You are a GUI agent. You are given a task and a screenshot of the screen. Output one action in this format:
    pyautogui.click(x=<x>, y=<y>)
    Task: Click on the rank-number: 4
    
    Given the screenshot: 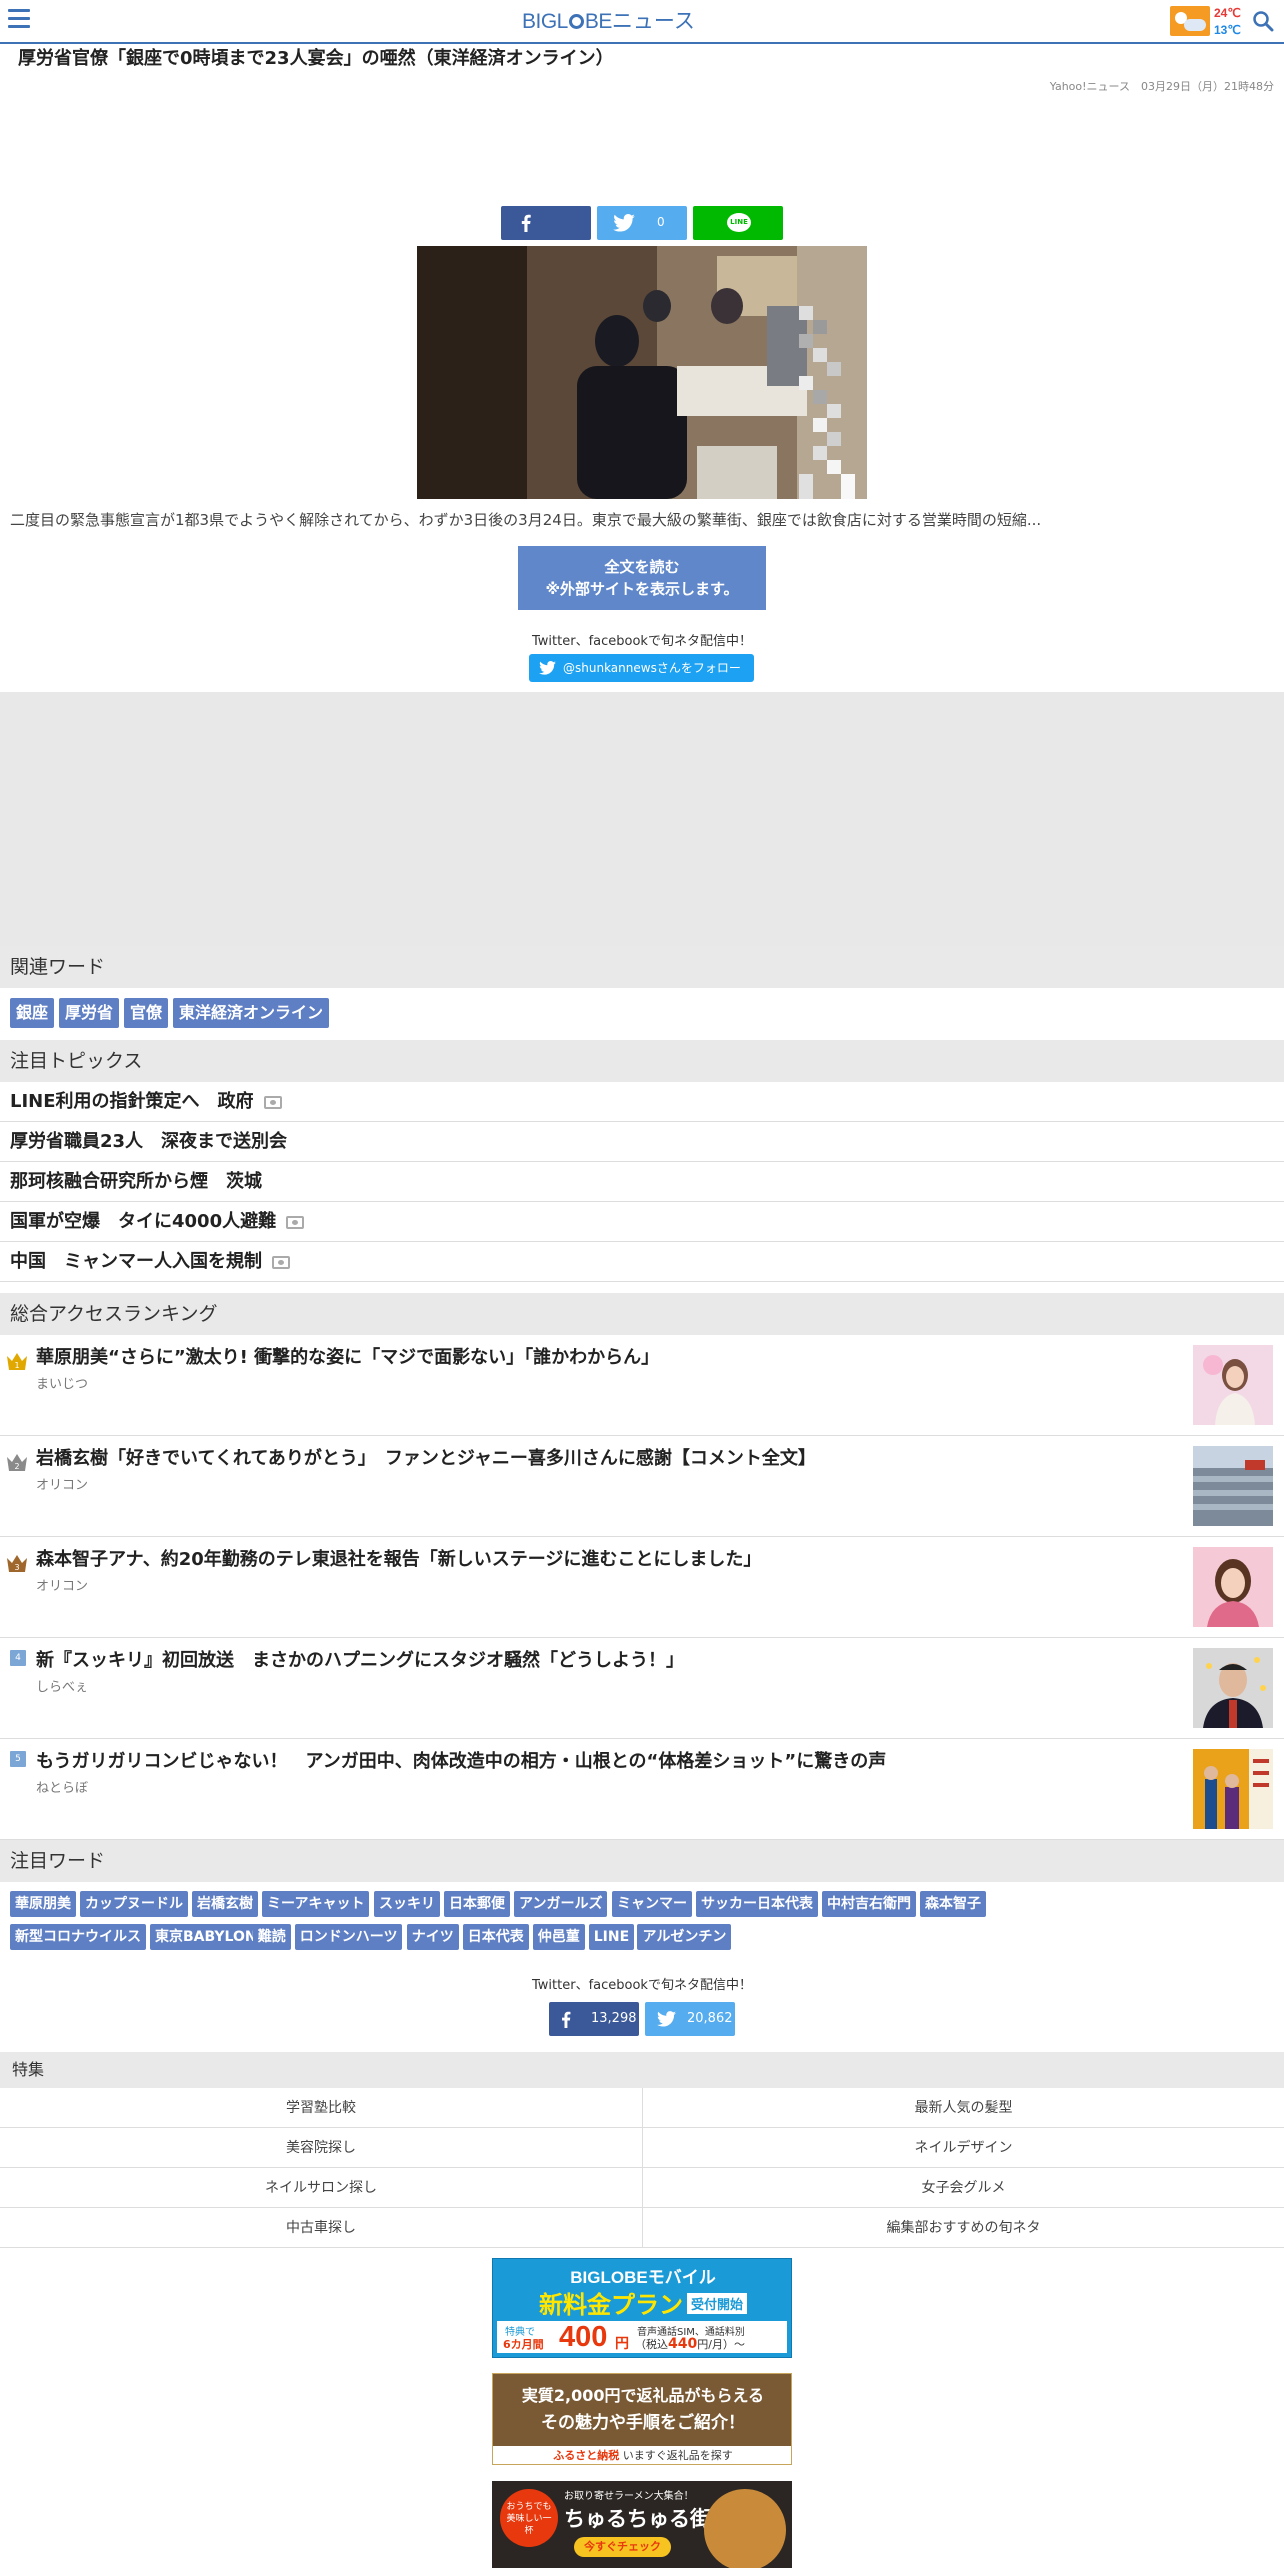 What is the action you would take?
    pyautogui.click(x=18, y=1658)
    